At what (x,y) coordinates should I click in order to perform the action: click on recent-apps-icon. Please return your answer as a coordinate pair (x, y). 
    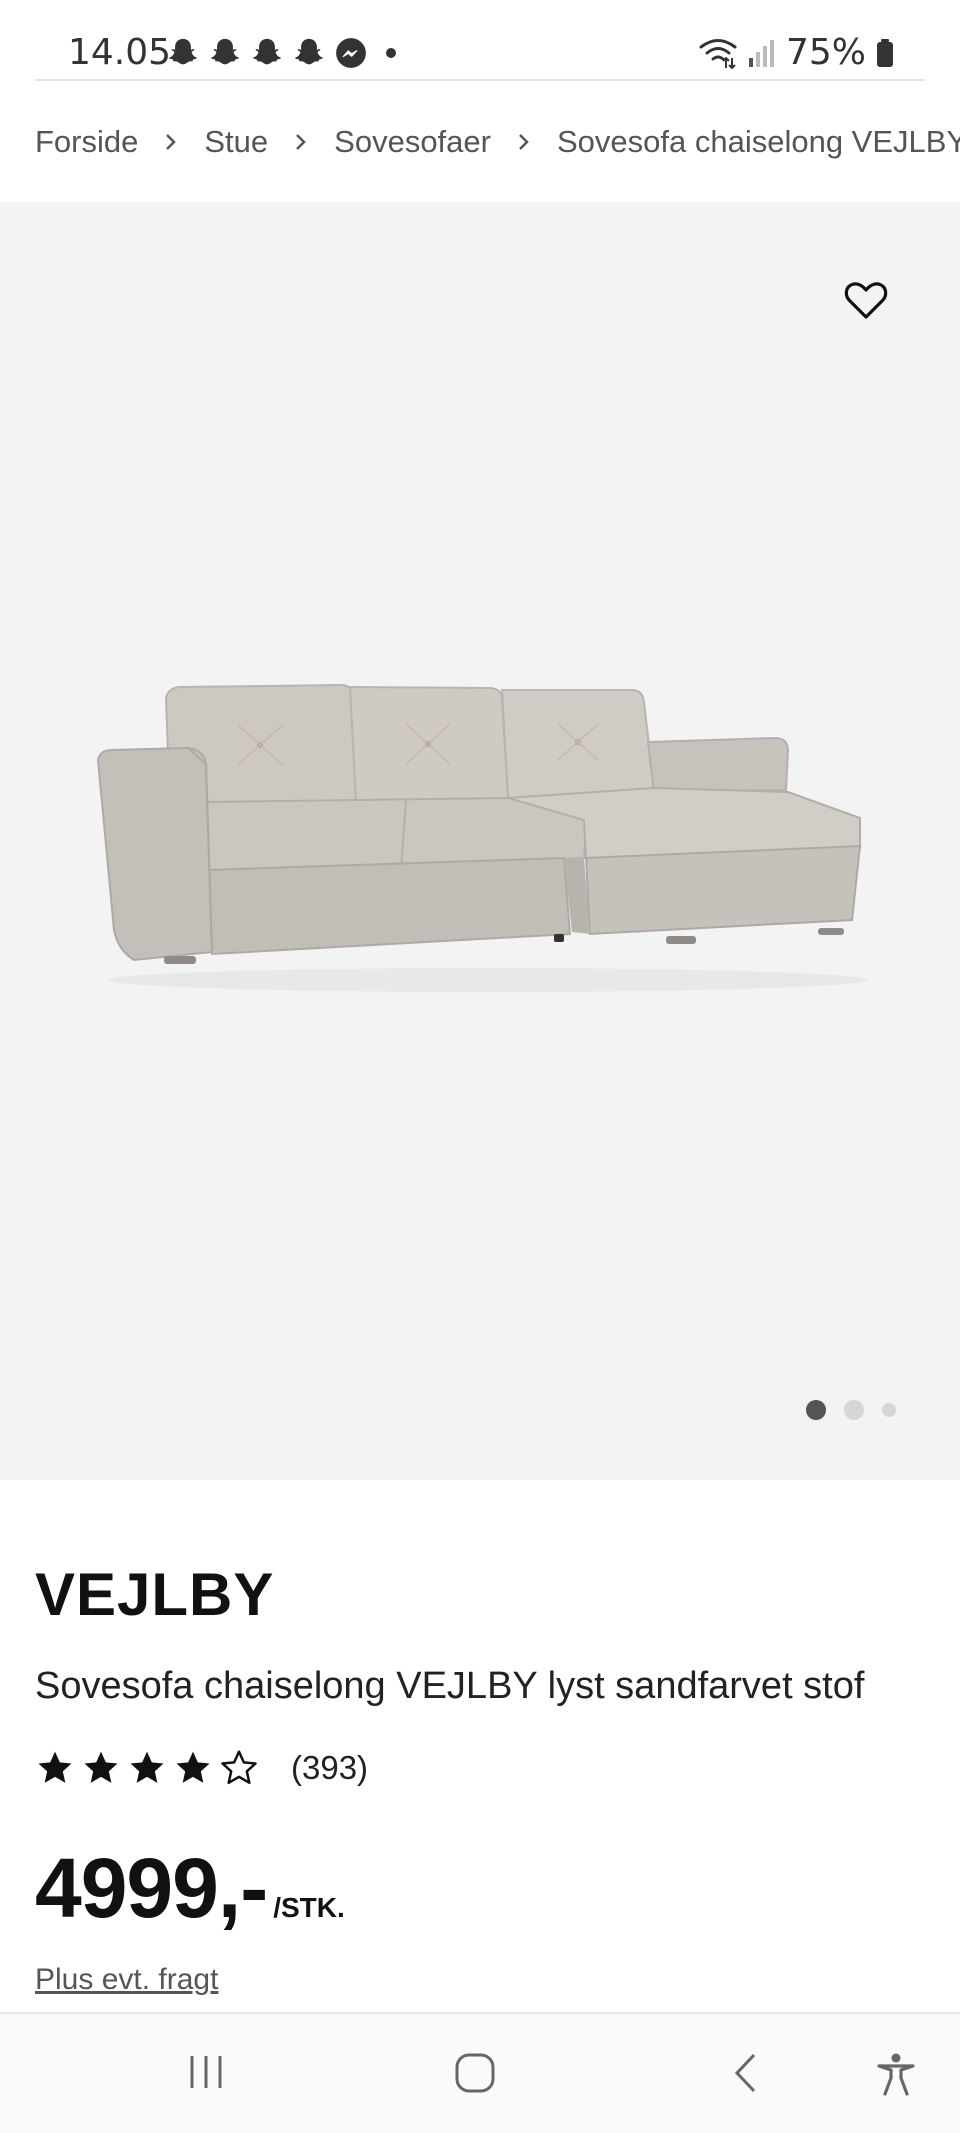
    Looking at the image, I should click on (206, 2072).